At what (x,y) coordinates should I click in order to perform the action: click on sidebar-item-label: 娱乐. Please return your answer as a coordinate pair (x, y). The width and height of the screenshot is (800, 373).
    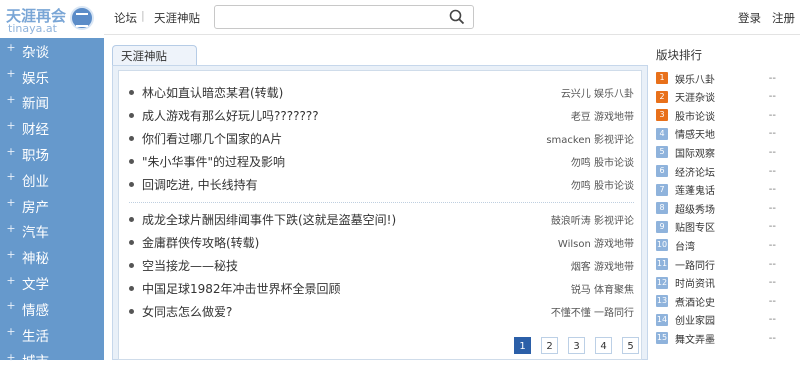
    Looking at the image, I should click on (35, 78).